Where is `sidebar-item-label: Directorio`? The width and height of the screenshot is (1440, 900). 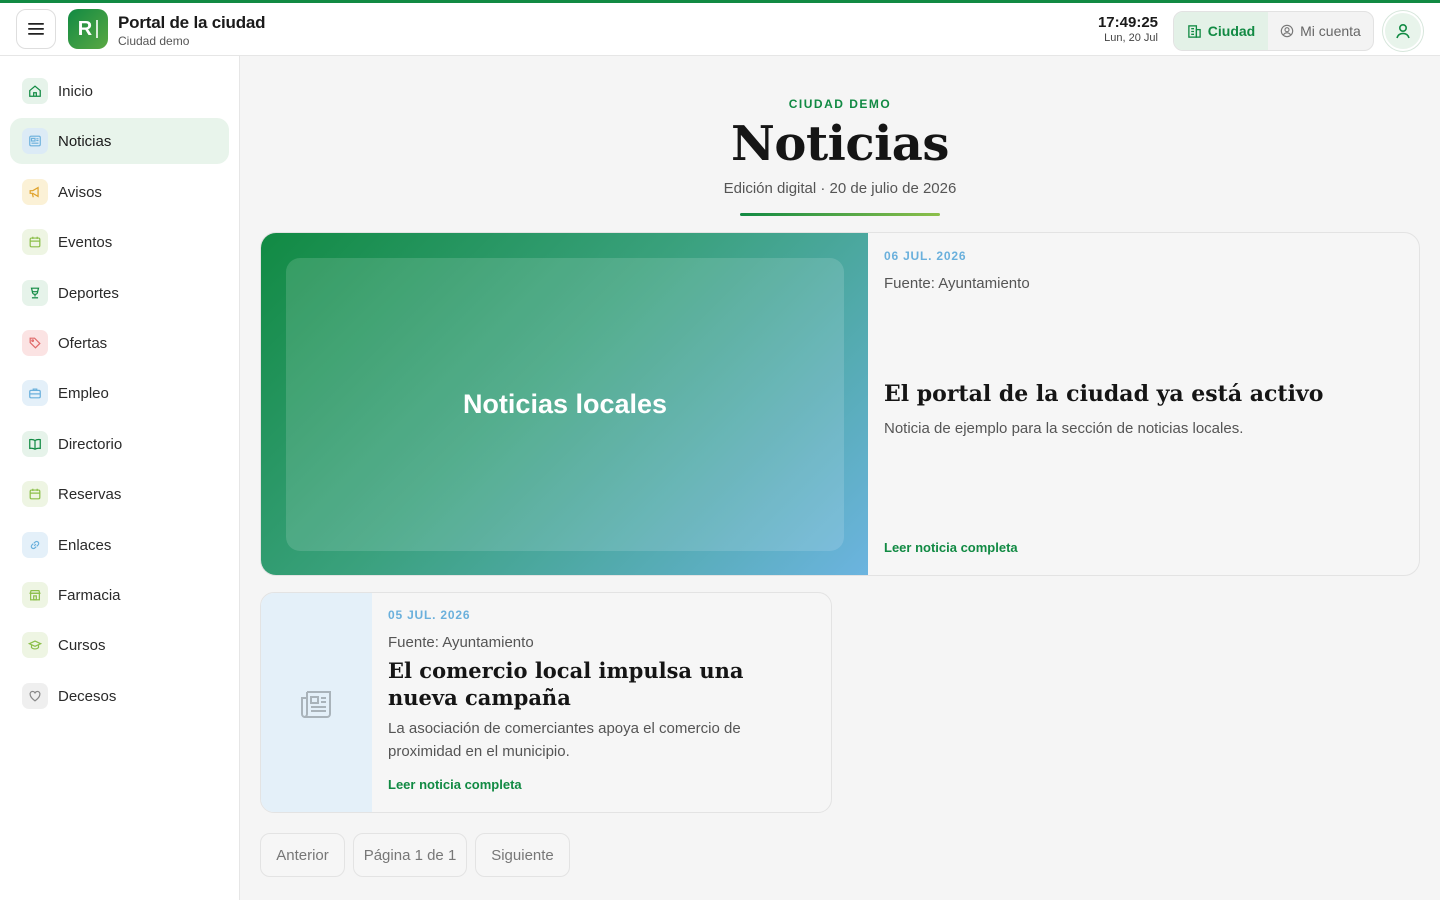 sidebar-item-label: Directorio is located at coordinates (90, 444).